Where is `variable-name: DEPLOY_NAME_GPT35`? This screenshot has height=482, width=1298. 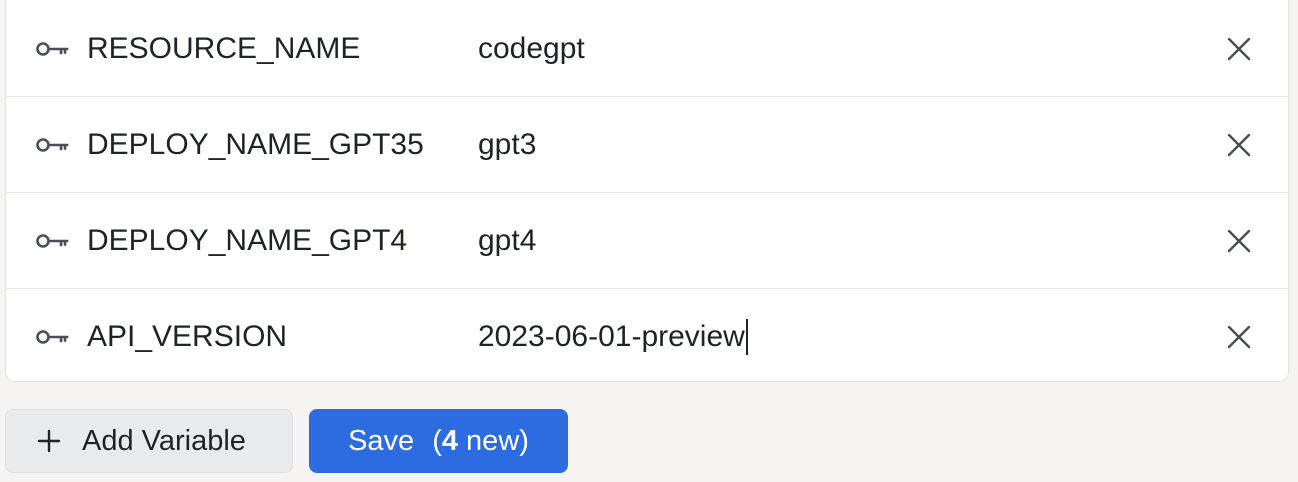
variable-name: DEPLOY_NAME_GPT35 is located at coordinates (255, 145).